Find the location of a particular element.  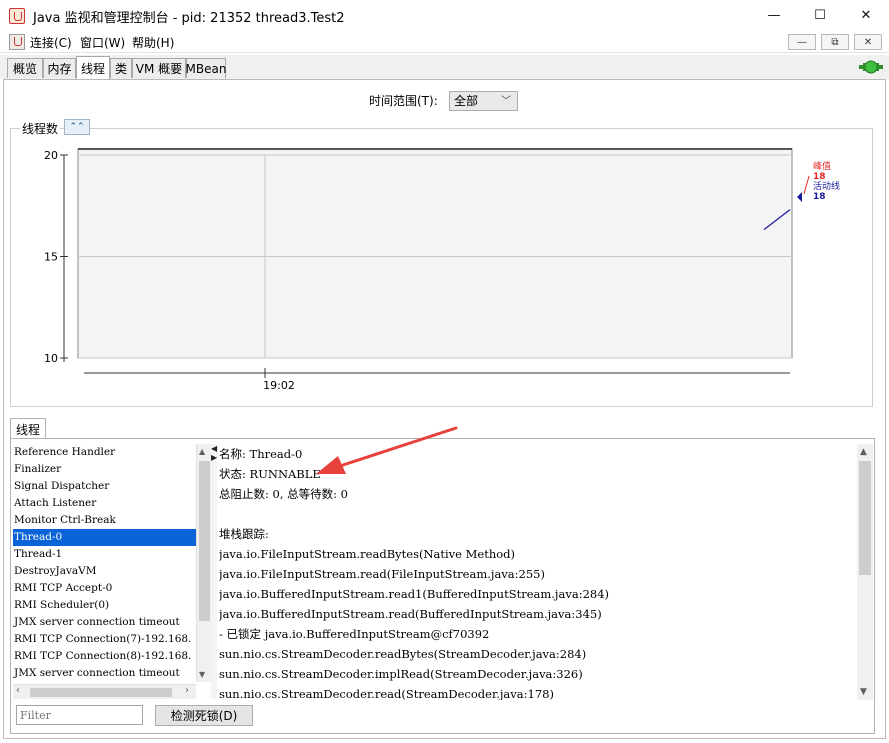

java-menu-icon is located at coordinates (17, 42).